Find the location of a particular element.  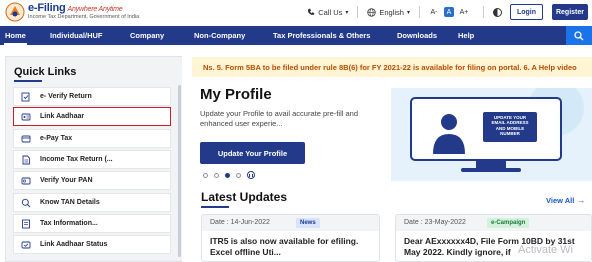

pan-icon is located at coordinates (26, 180).